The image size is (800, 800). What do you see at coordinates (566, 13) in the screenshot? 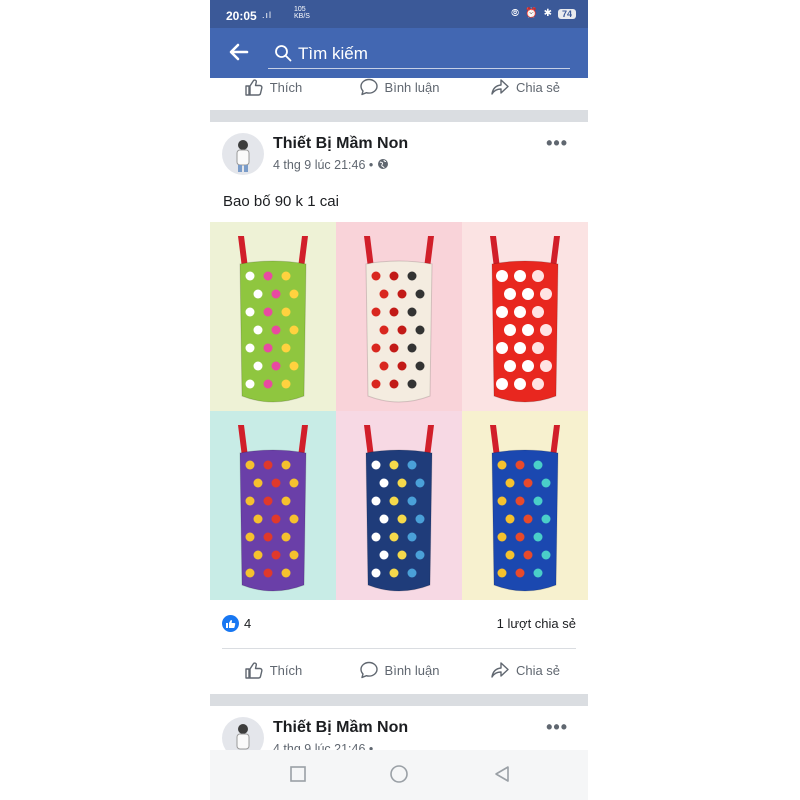
I see `battery-icon: 74` at bounding box center [566, 13].